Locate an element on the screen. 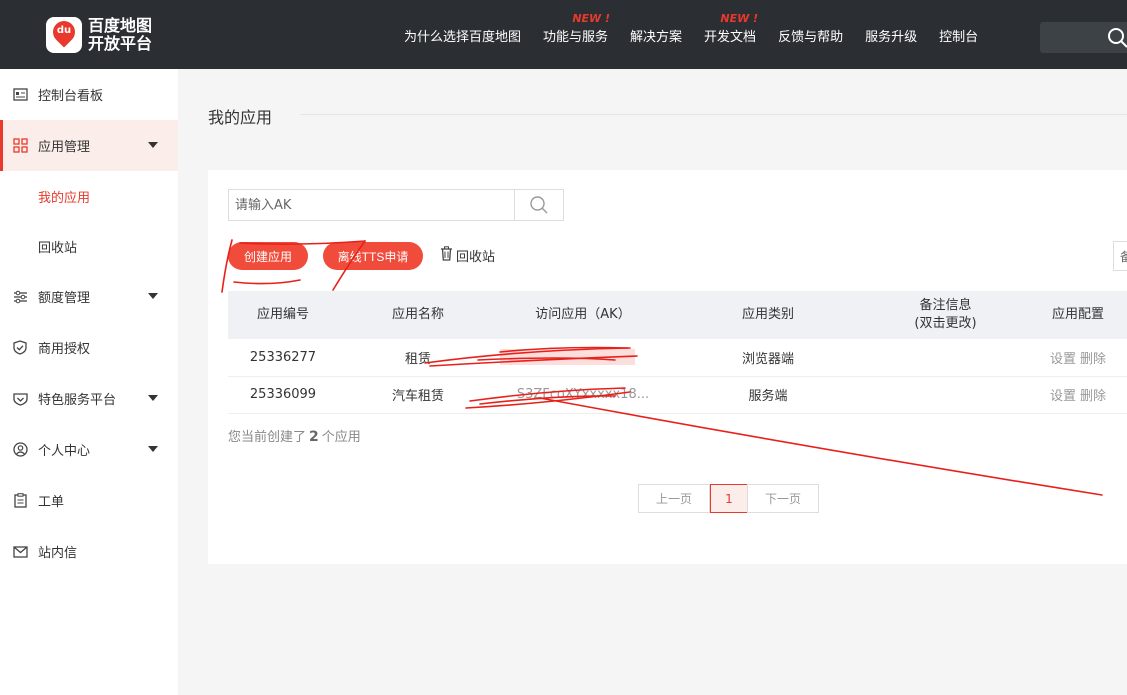 The width and height of the screenshot is (1127, 695). cell-app-type: 服务端 is located at coordinates (768, 395).